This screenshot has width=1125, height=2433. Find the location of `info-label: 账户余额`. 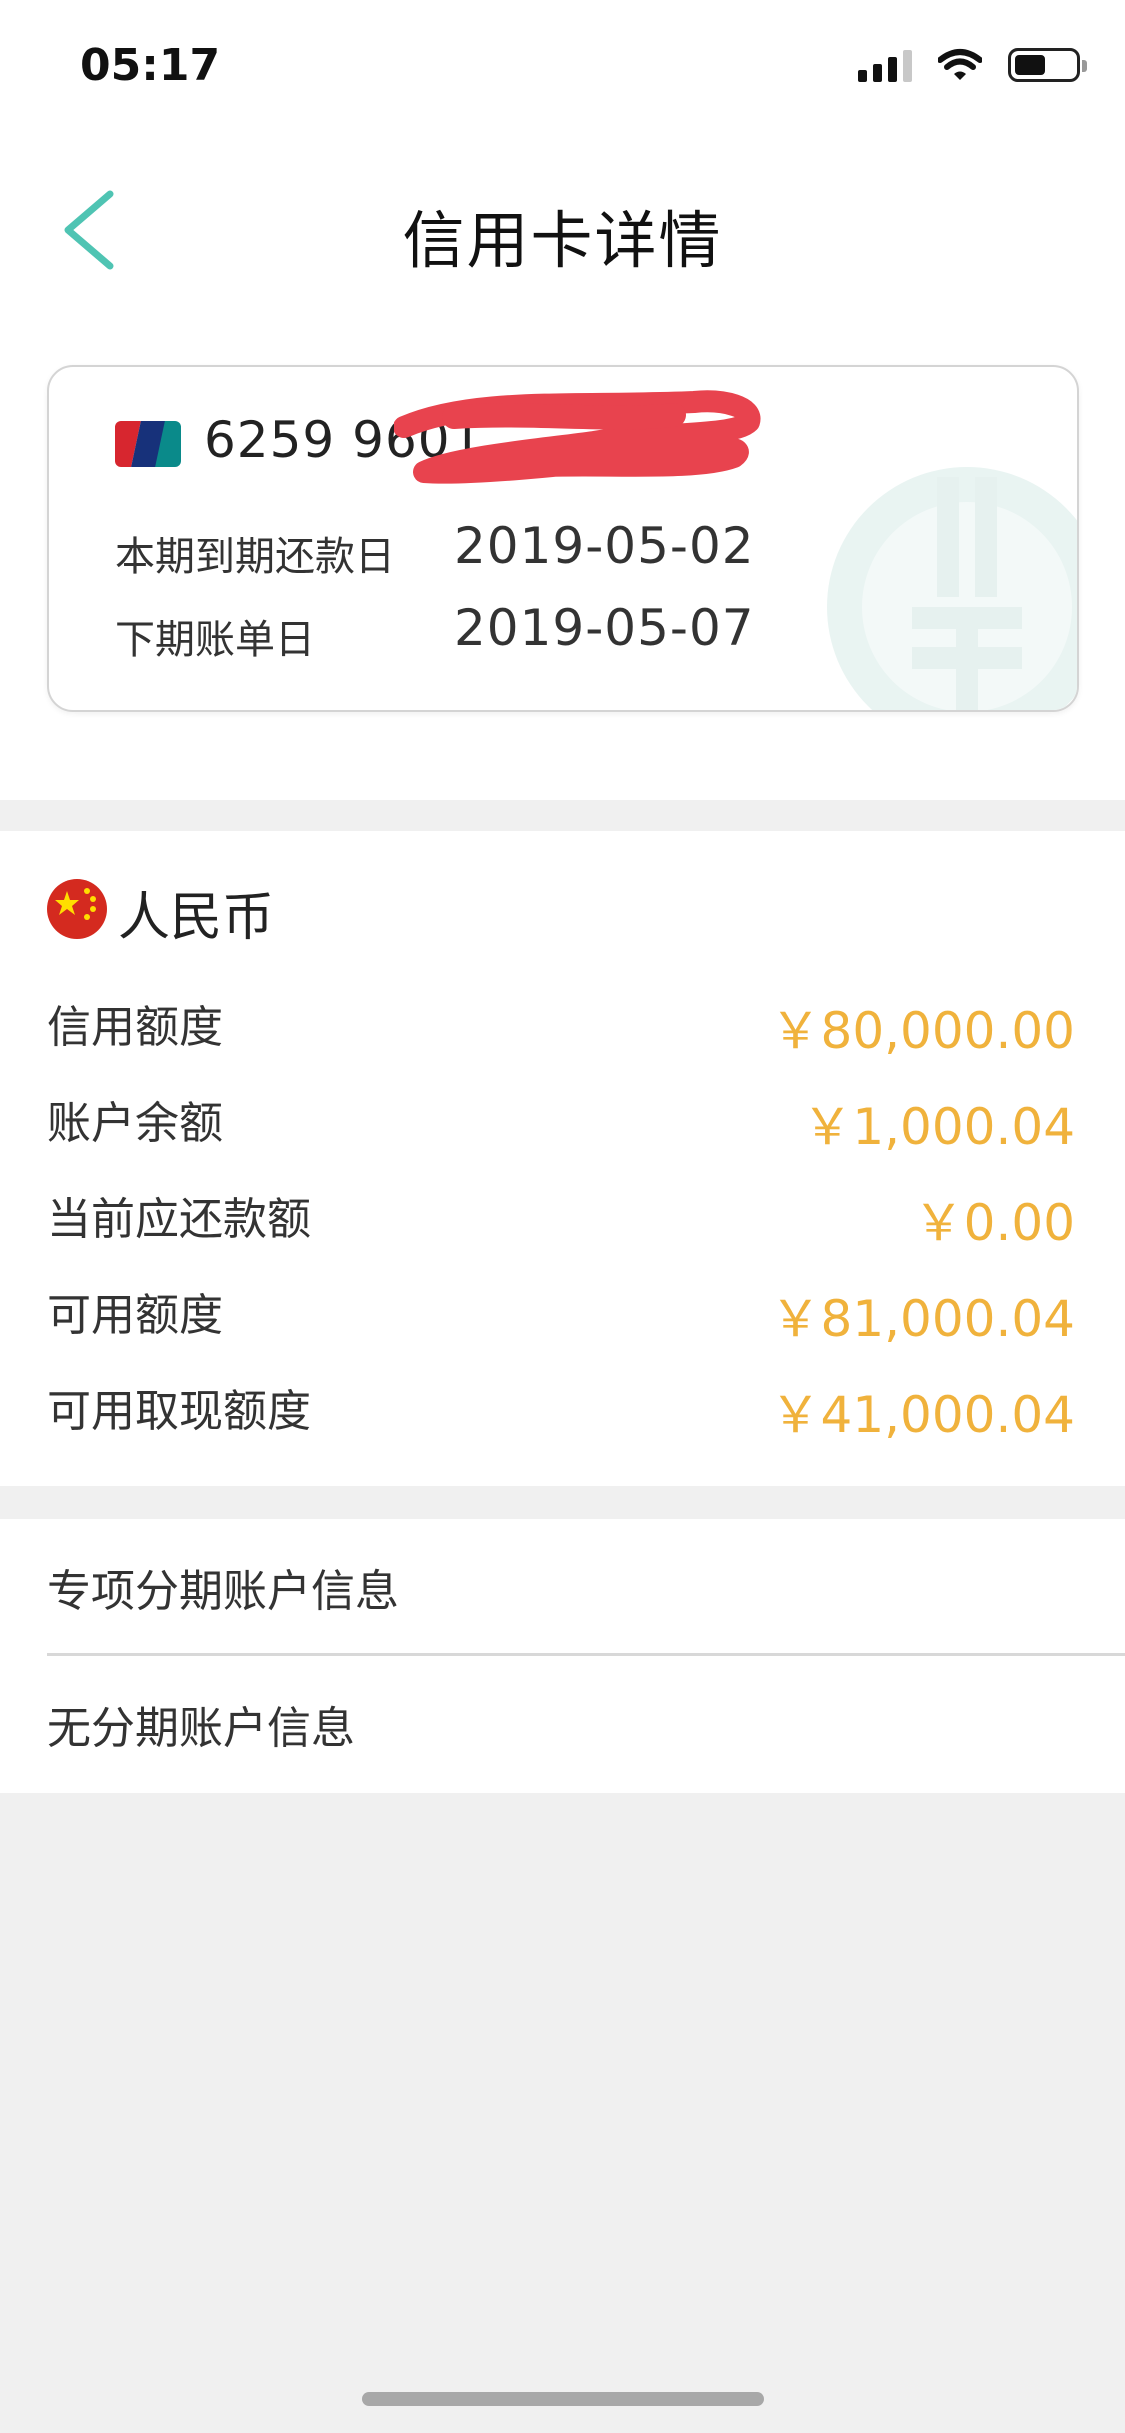

info-label: 账户余额 is located at coordinates (135, 1123).